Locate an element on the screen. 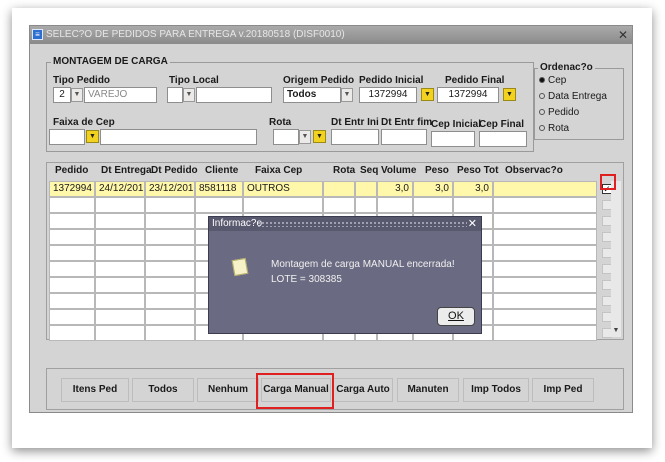 The height and width of the screenshot is (462, 665). radio-data-entrega-label: Data Entrega is located at coordinates (577, 96).